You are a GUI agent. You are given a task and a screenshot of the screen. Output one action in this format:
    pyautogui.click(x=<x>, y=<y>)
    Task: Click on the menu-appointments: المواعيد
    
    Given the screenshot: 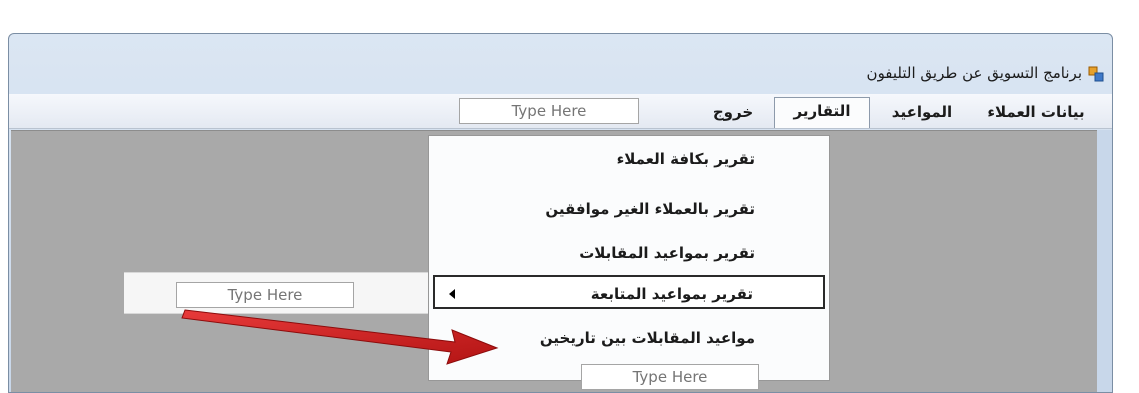 What is the action you would take?
    pyautogui.click(x=922, y=112)
    